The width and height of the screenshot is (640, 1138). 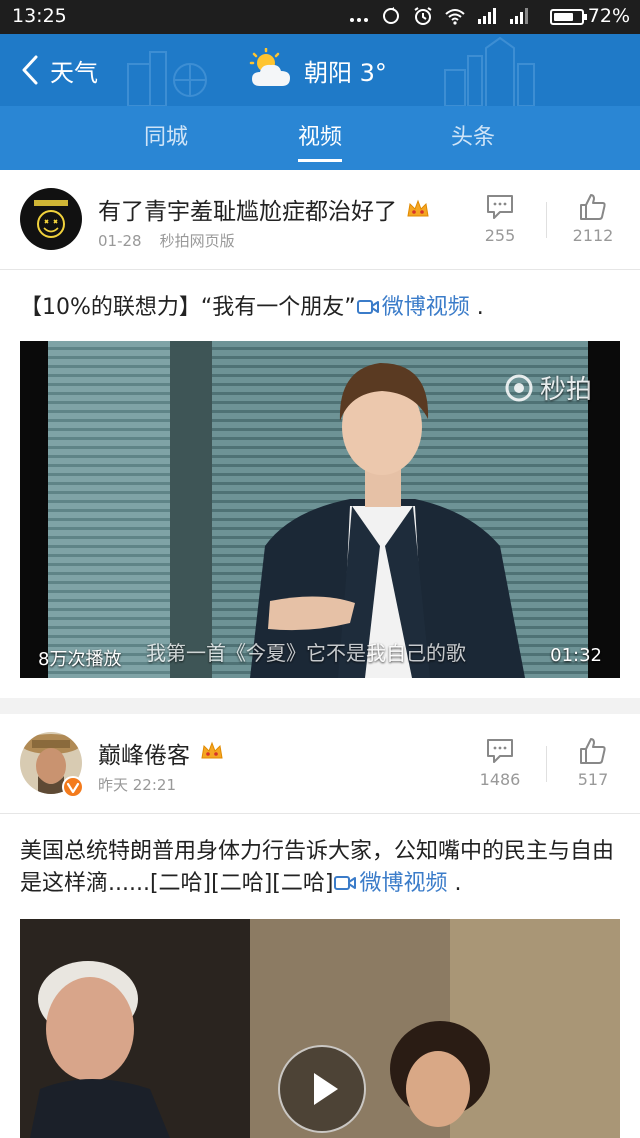 I want to click on play-button, so click(x=322, y=1089).